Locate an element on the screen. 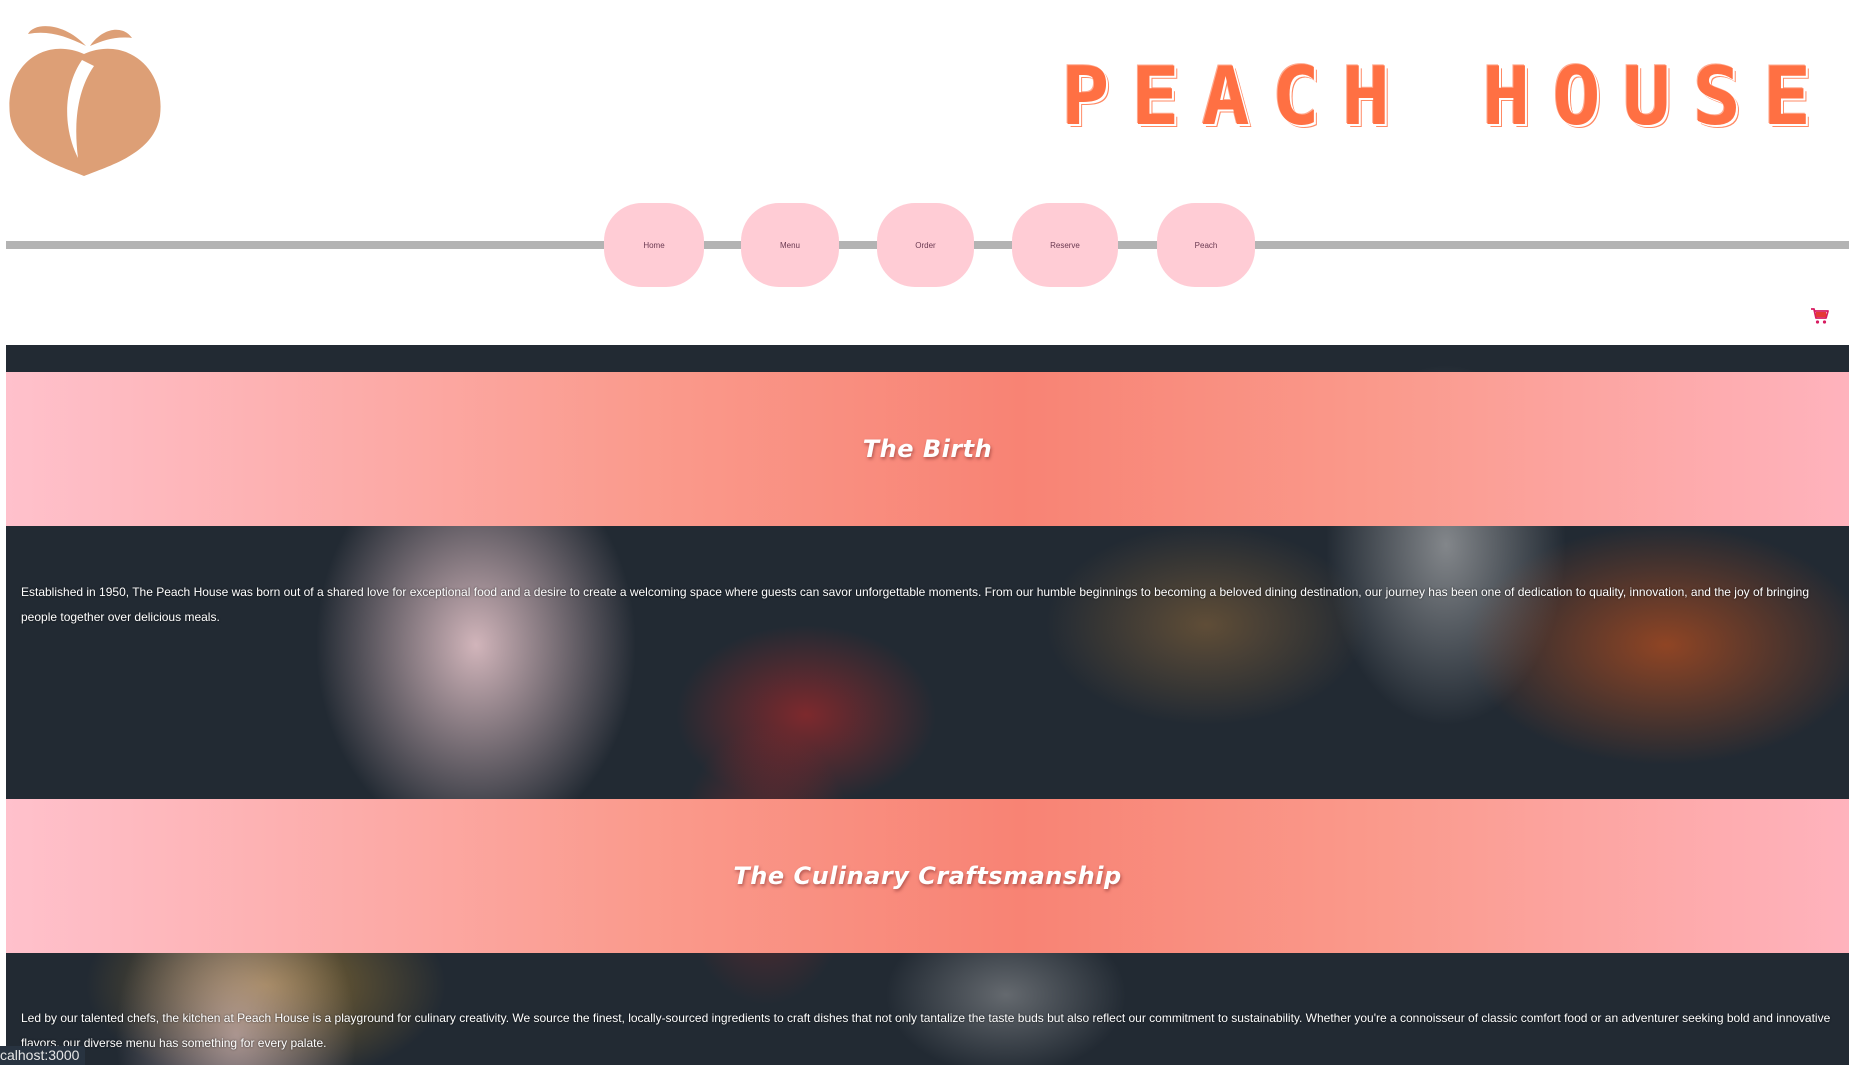  section-header-craftsmanship: The Culinary Craftsmanship is located at coordinates (927, 876).